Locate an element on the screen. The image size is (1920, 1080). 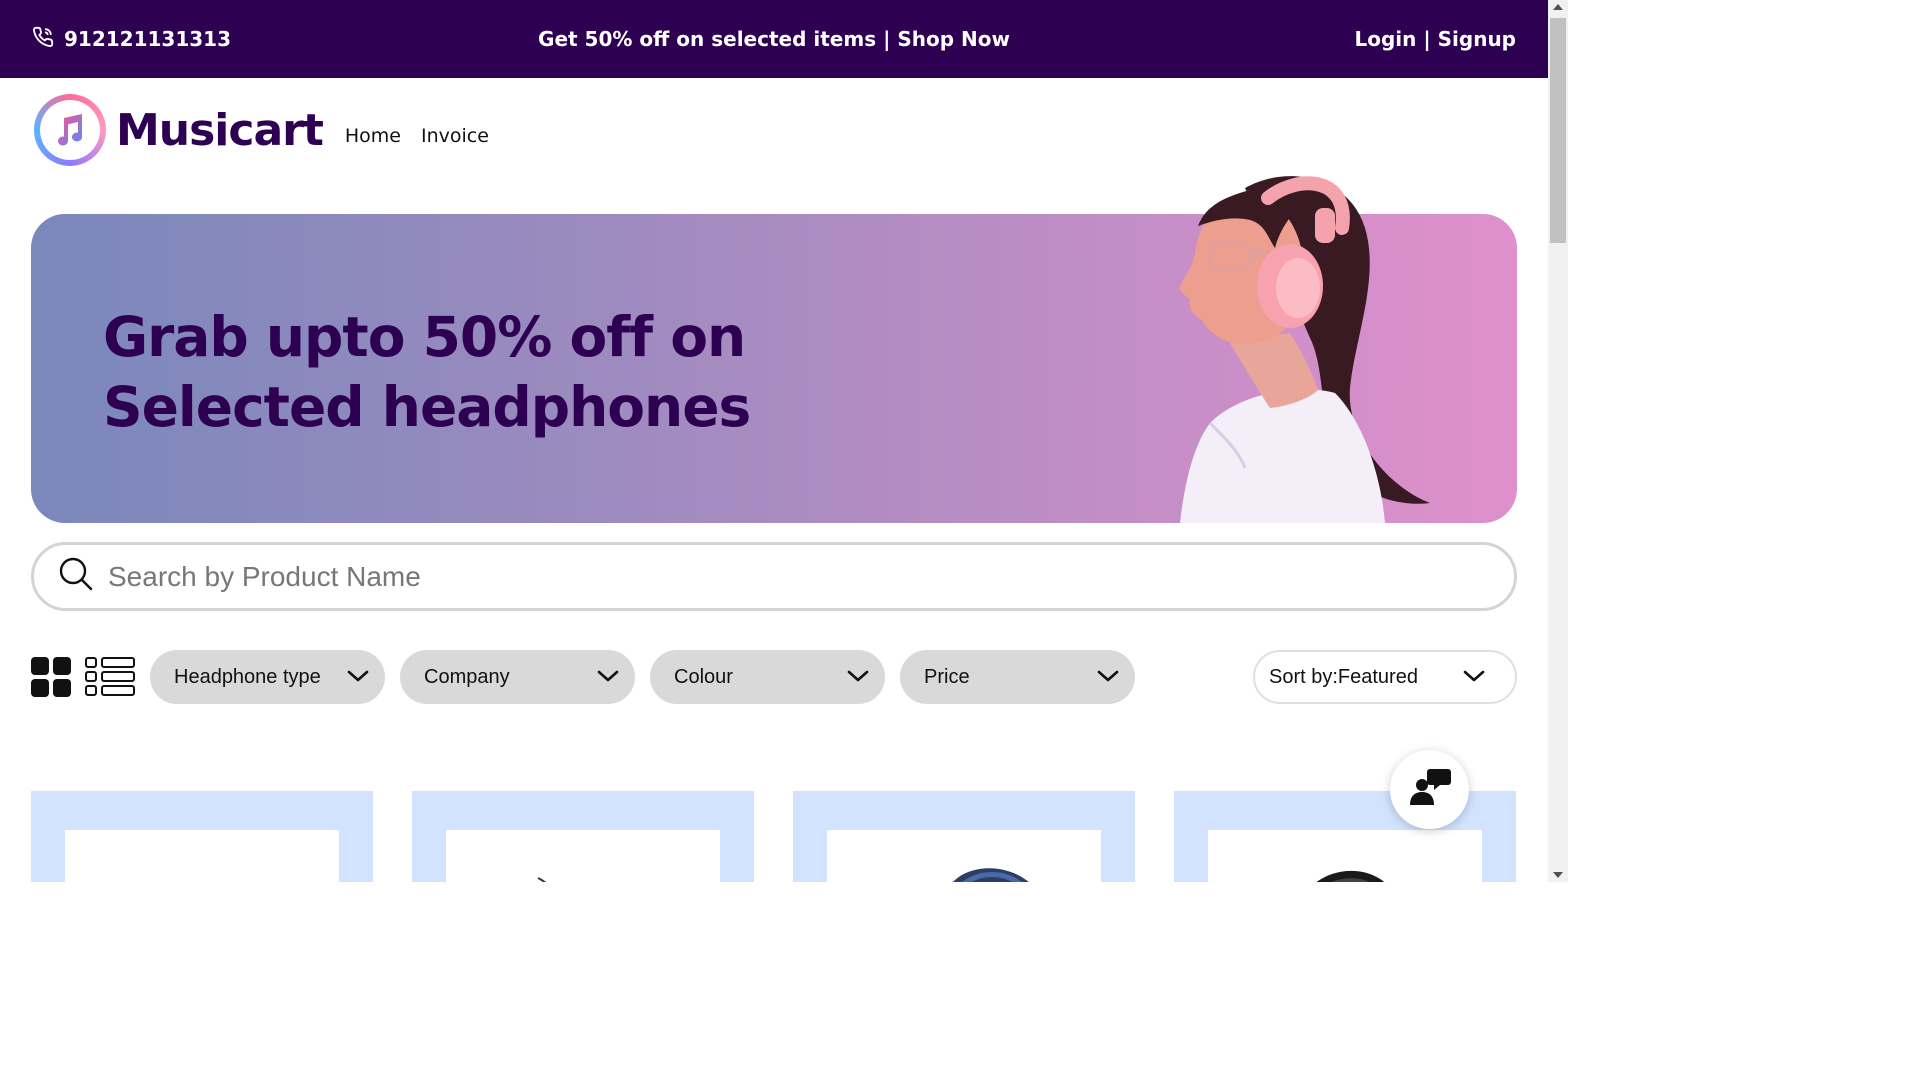
logo-icon is located at coordinates (70, 130).